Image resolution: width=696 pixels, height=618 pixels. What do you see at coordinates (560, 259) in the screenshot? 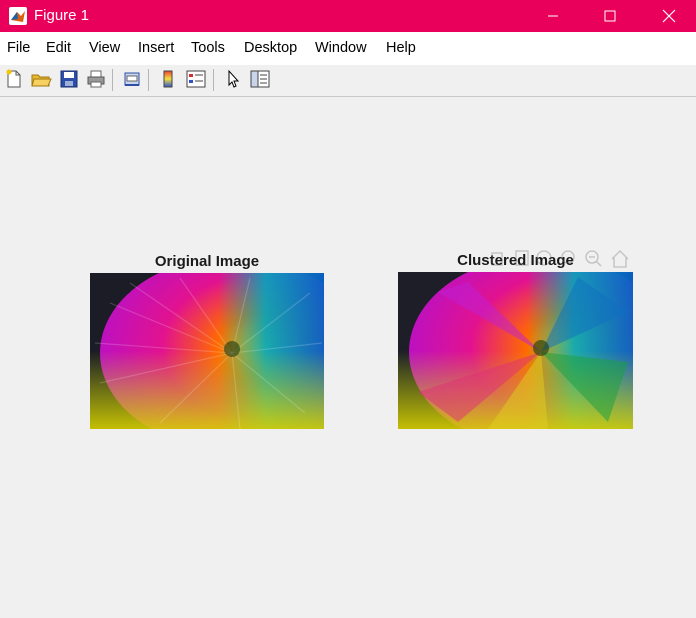
I see `axes-toolbar` at bounding box center [560, 259].